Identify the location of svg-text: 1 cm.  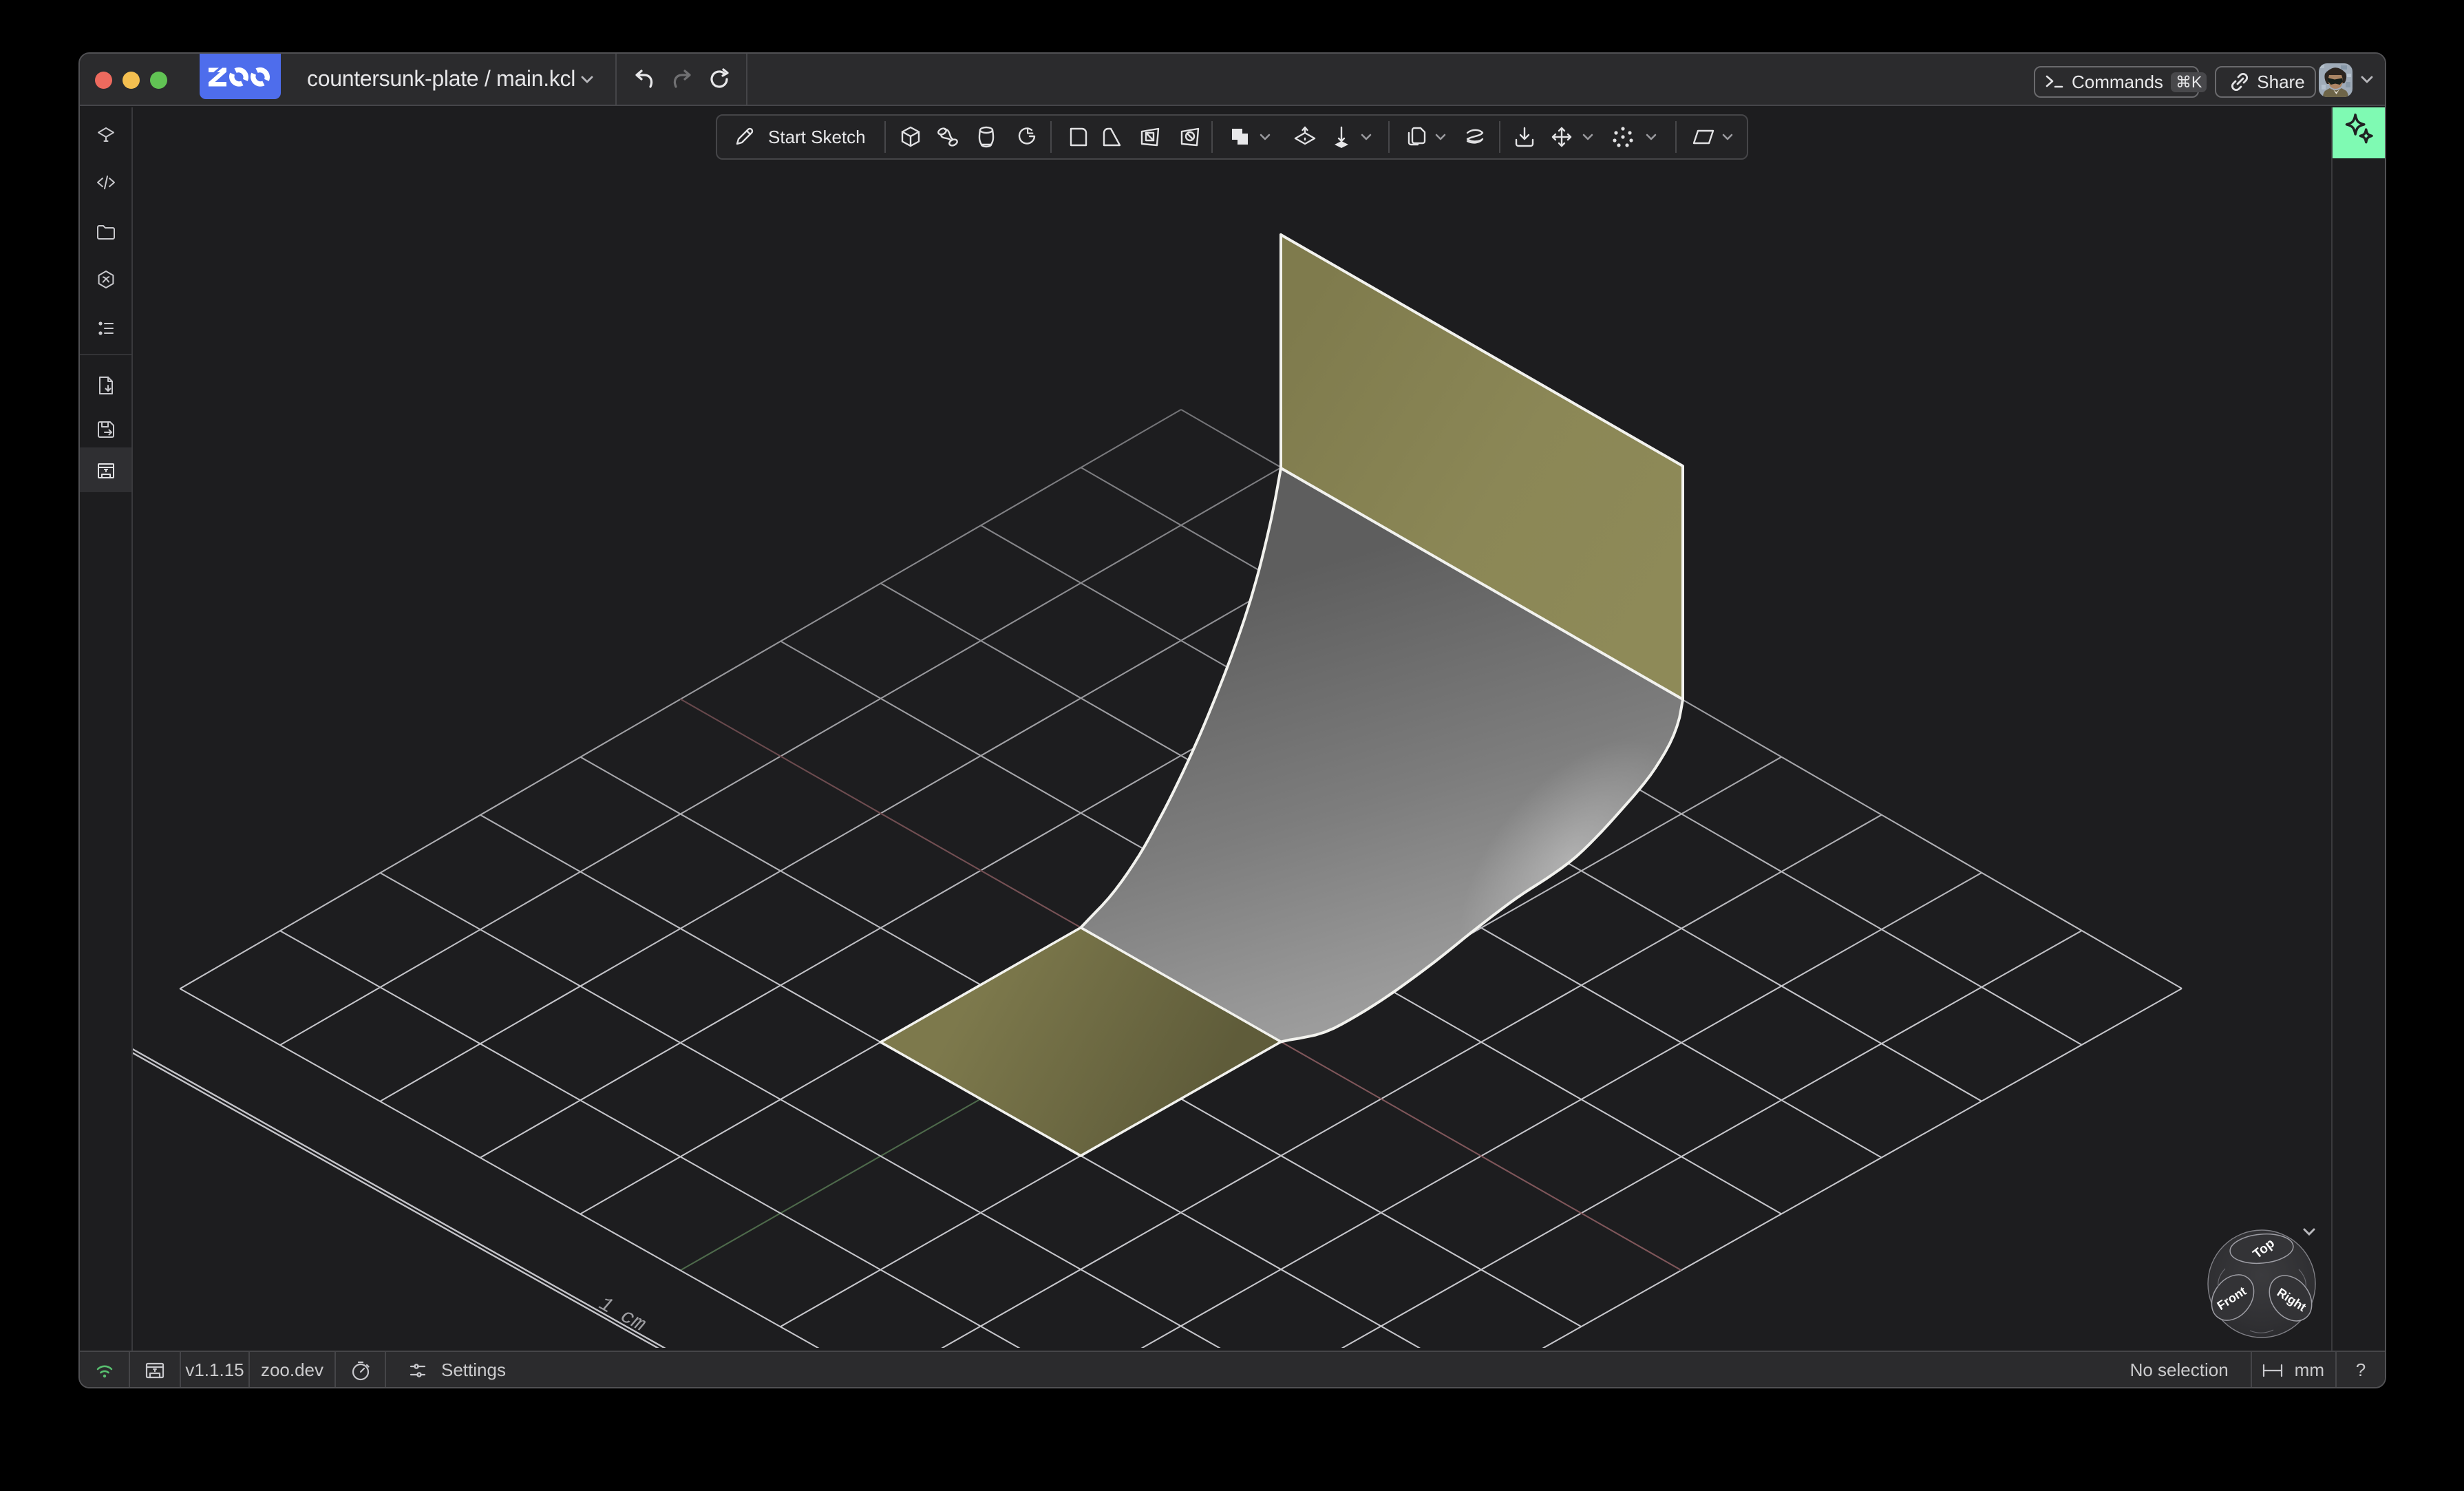
(622, 1315).